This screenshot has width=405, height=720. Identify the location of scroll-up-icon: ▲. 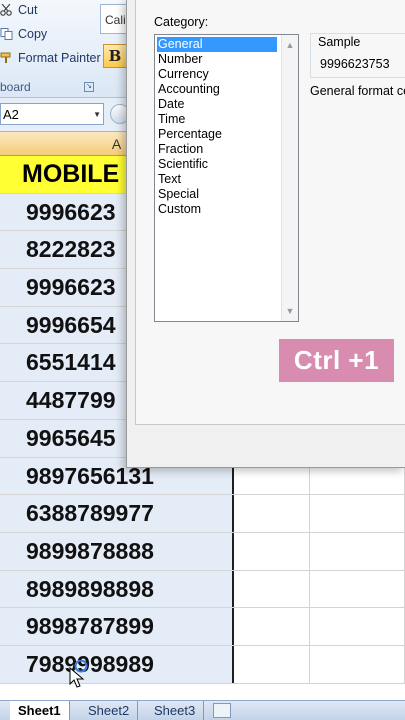
(290, 45).